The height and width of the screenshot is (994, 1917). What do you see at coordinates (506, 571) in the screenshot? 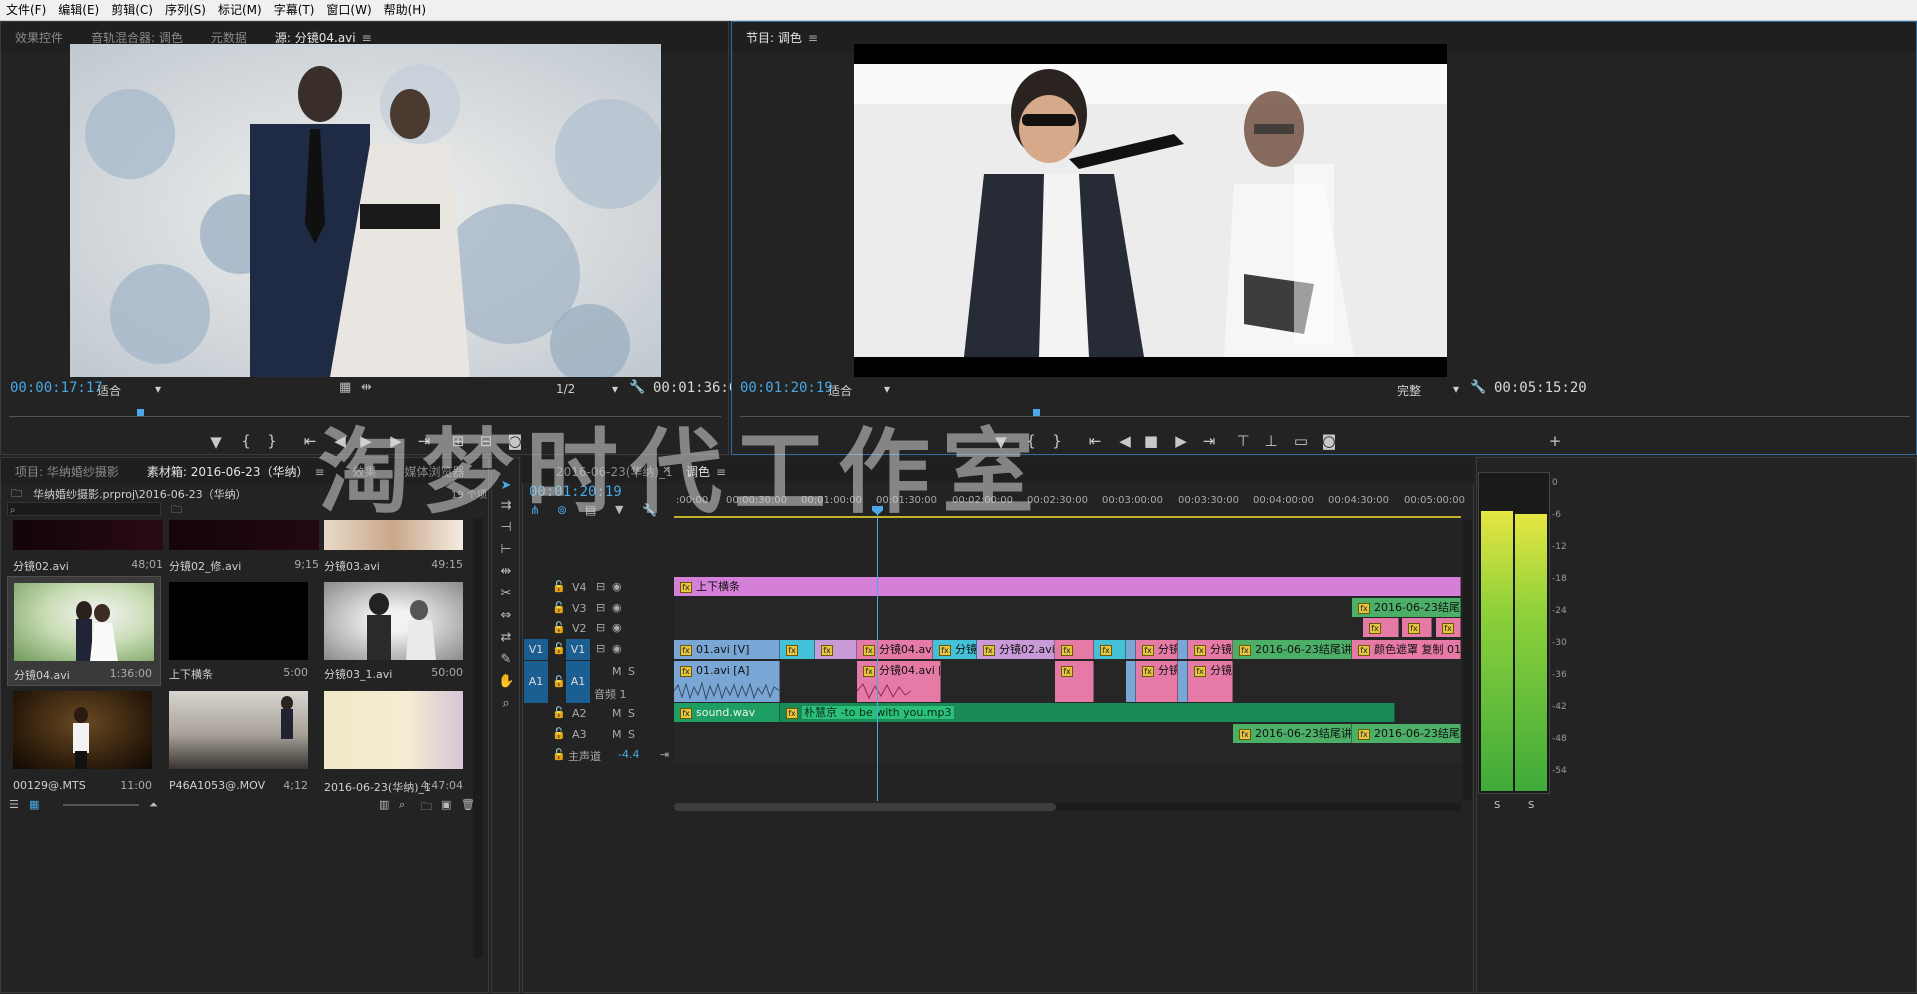
I see `rate-stretch-tool-icon: ⇹` at bounding box center [506, 571].